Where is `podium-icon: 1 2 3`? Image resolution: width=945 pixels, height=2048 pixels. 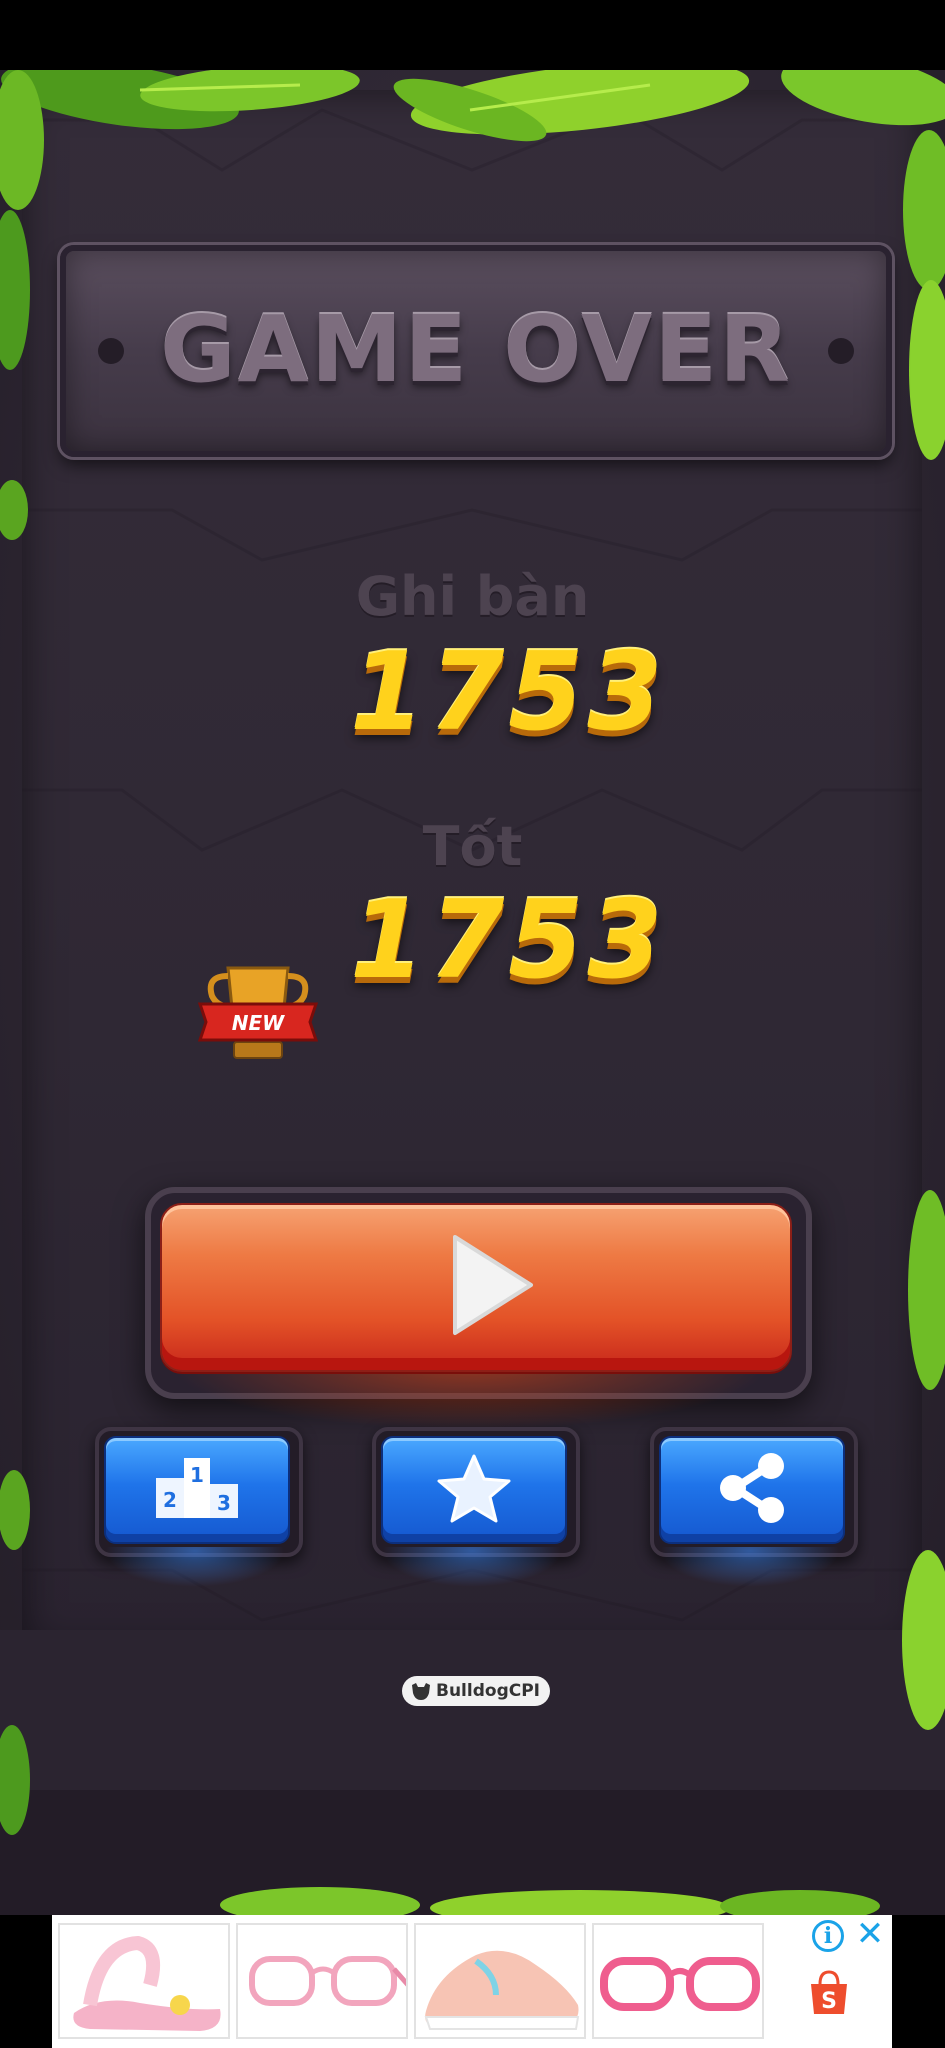
podium-icon: 1 2 3 is located at coordinates (197, 1488).